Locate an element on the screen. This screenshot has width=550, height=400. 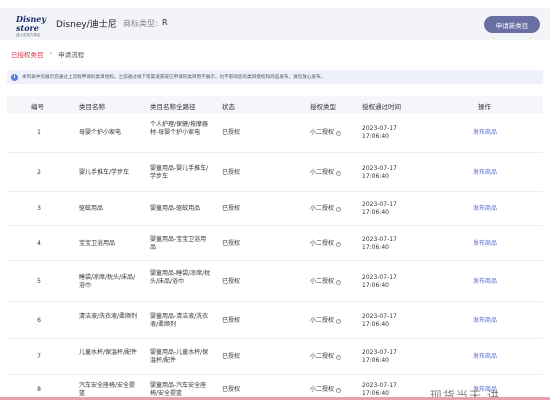
category-name: 清洁液/洗衣液/柔顺剂 is located at coordinates (108, 316).